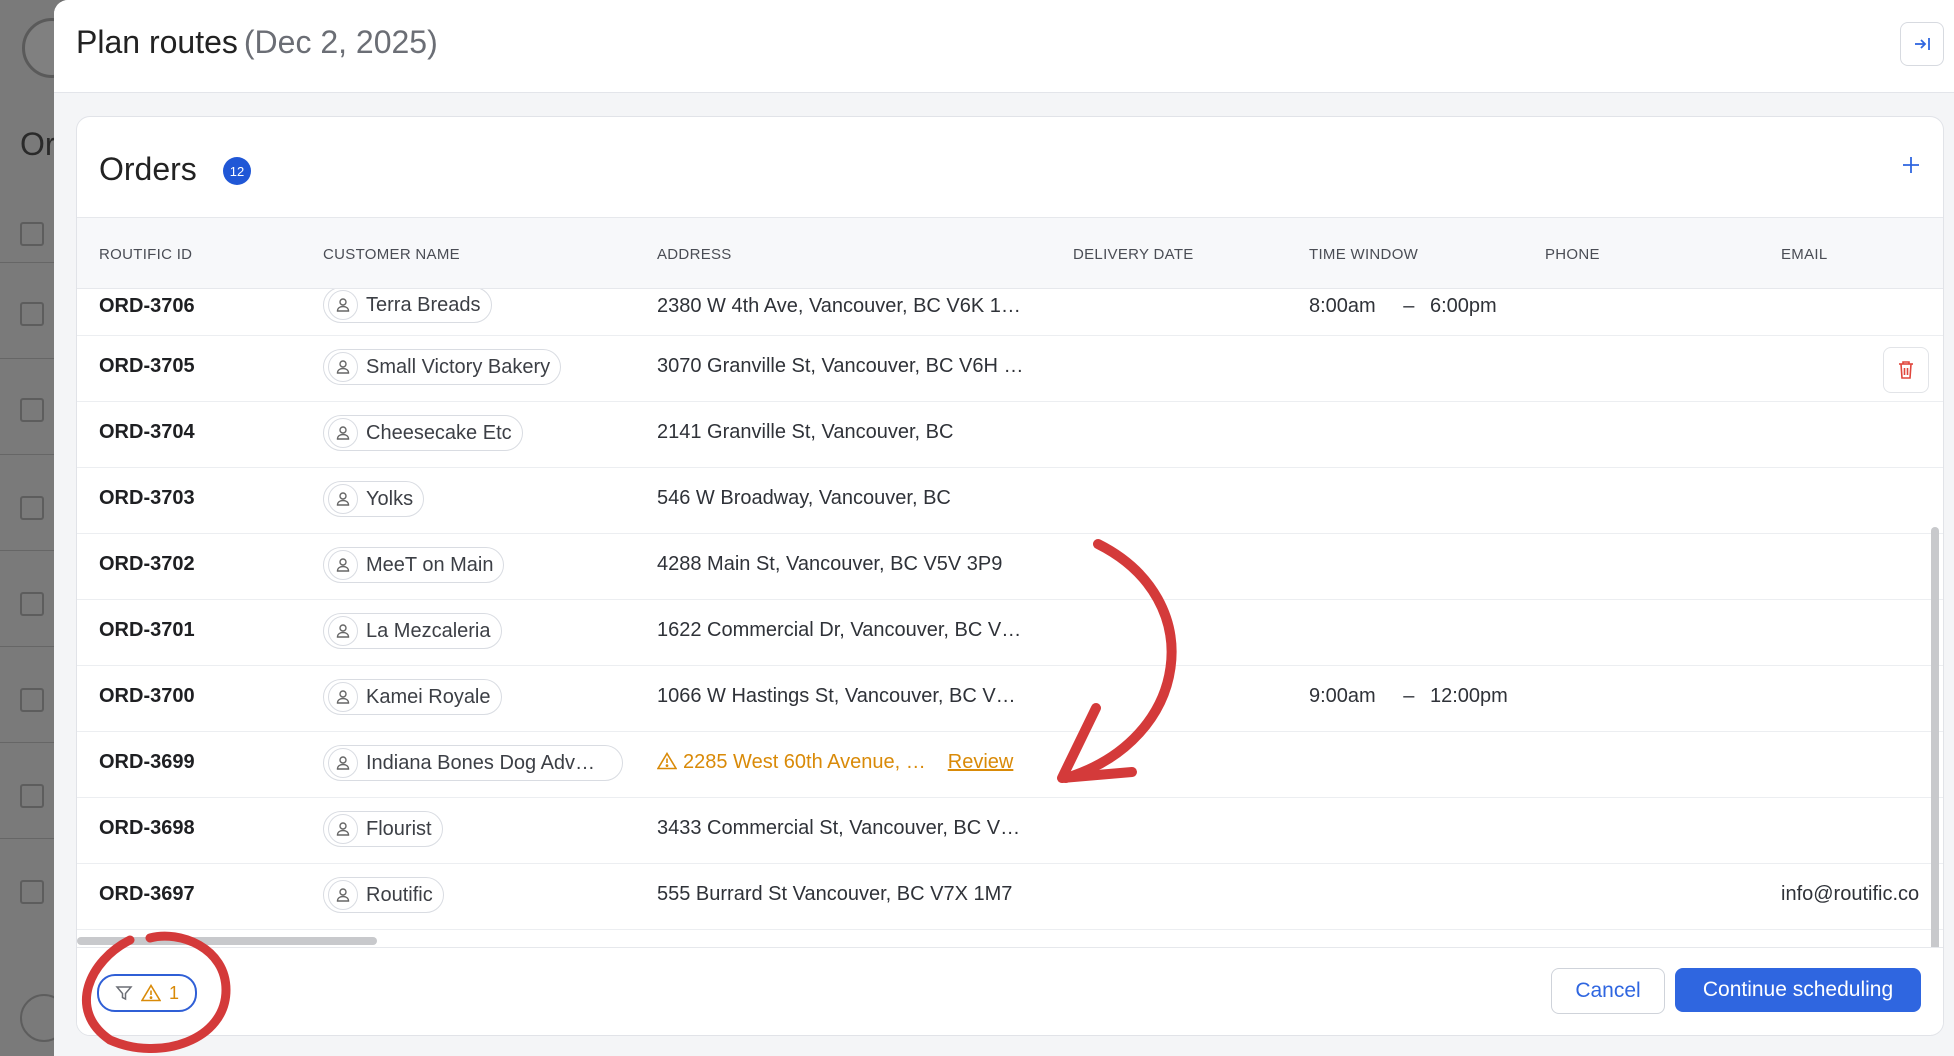 Image resolution: width=1954 pixels, height=1056 pixels. I want to click on customer-chip: MeeT on Main, so click(414, 565).